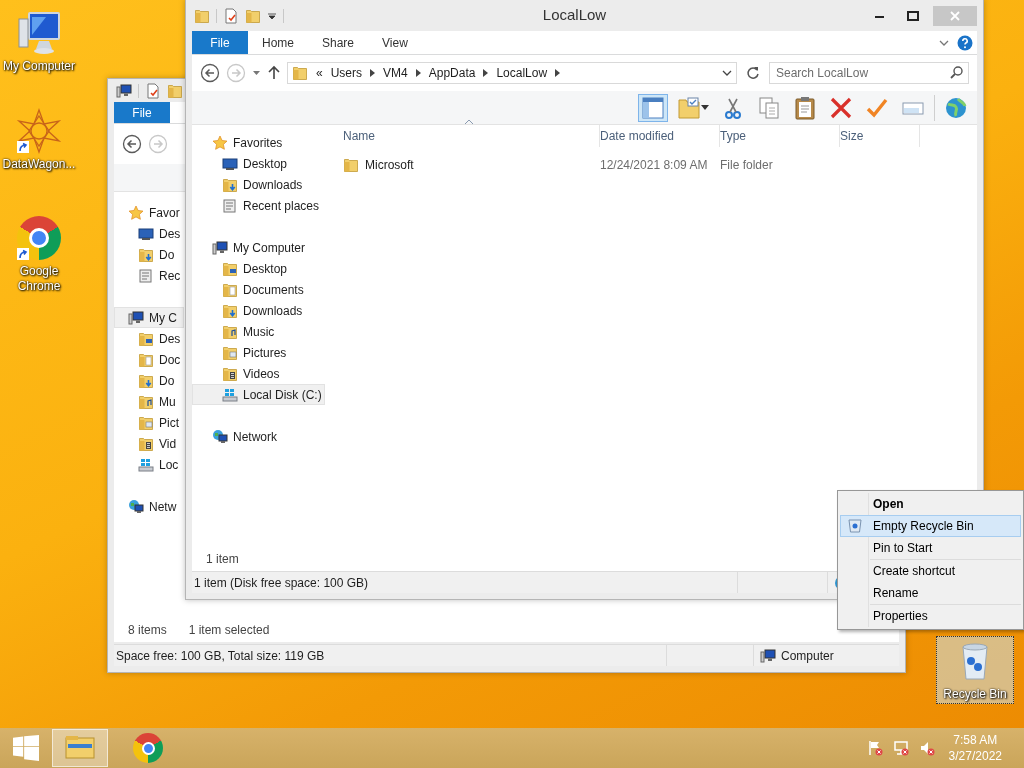 The width and height of the screenshot is (1024, 768). Describe the element at coordinates (395, 42) in the screenshot. I see `ribbon-tab: View` at that location.